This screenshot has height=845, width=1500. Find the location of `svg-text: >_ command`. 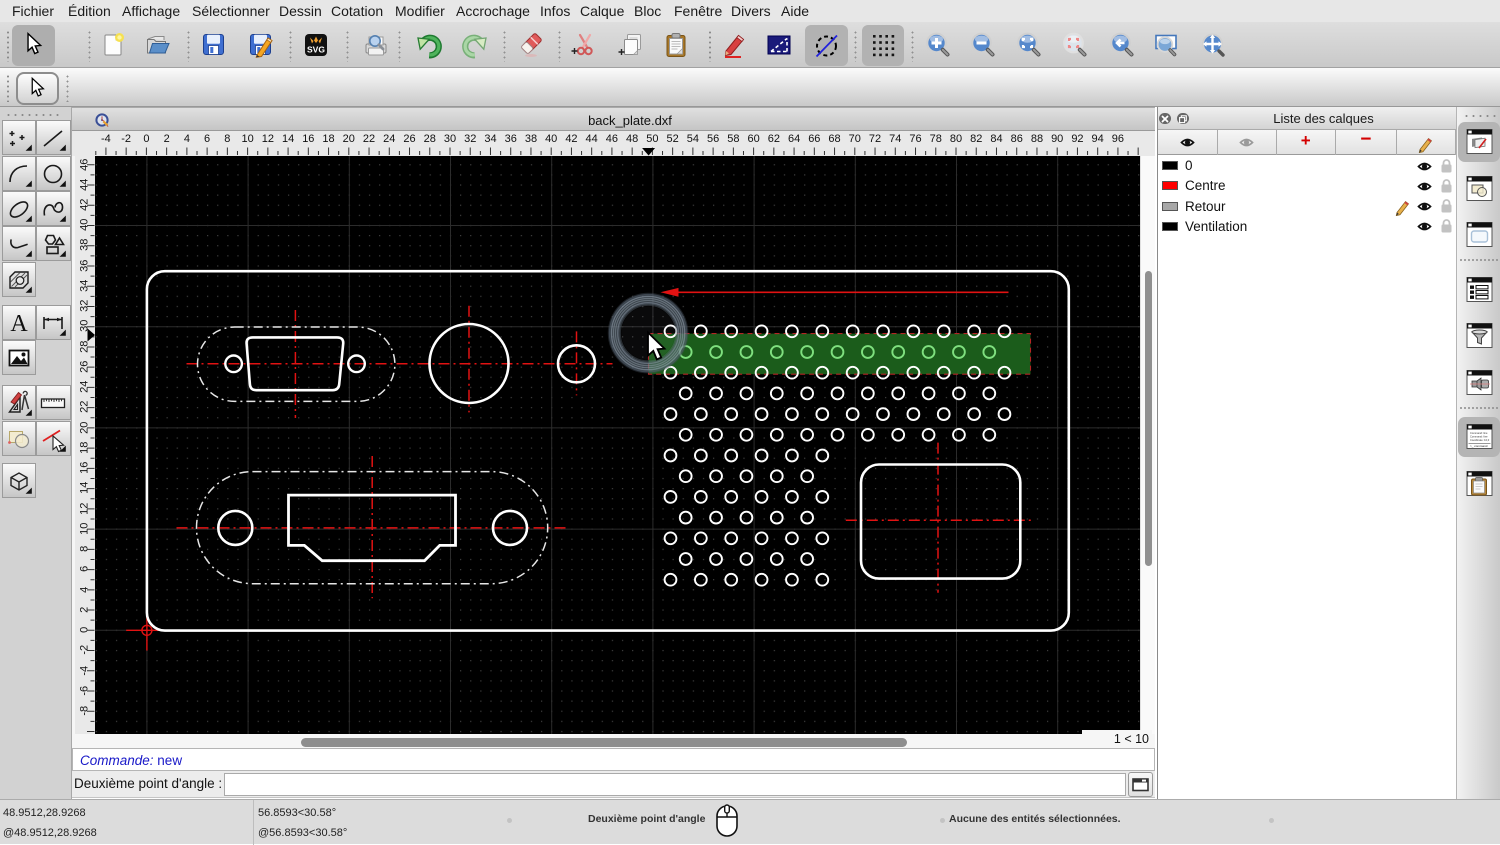

svg-text: >_ command is located at coordinates (1479, 446).